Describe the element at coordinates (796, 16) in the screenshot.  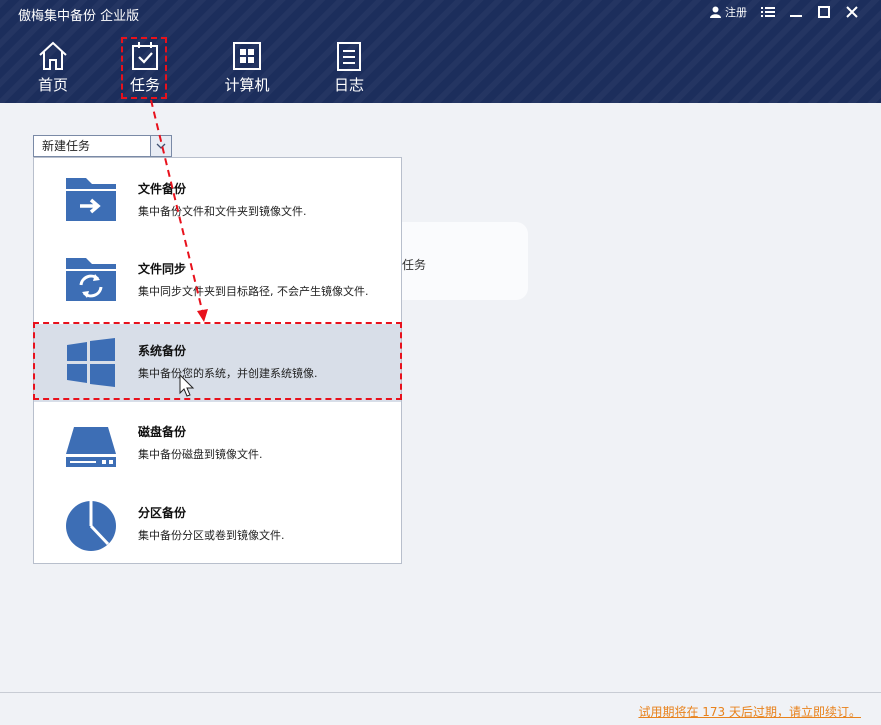
I see `minimize-icon` at that location.